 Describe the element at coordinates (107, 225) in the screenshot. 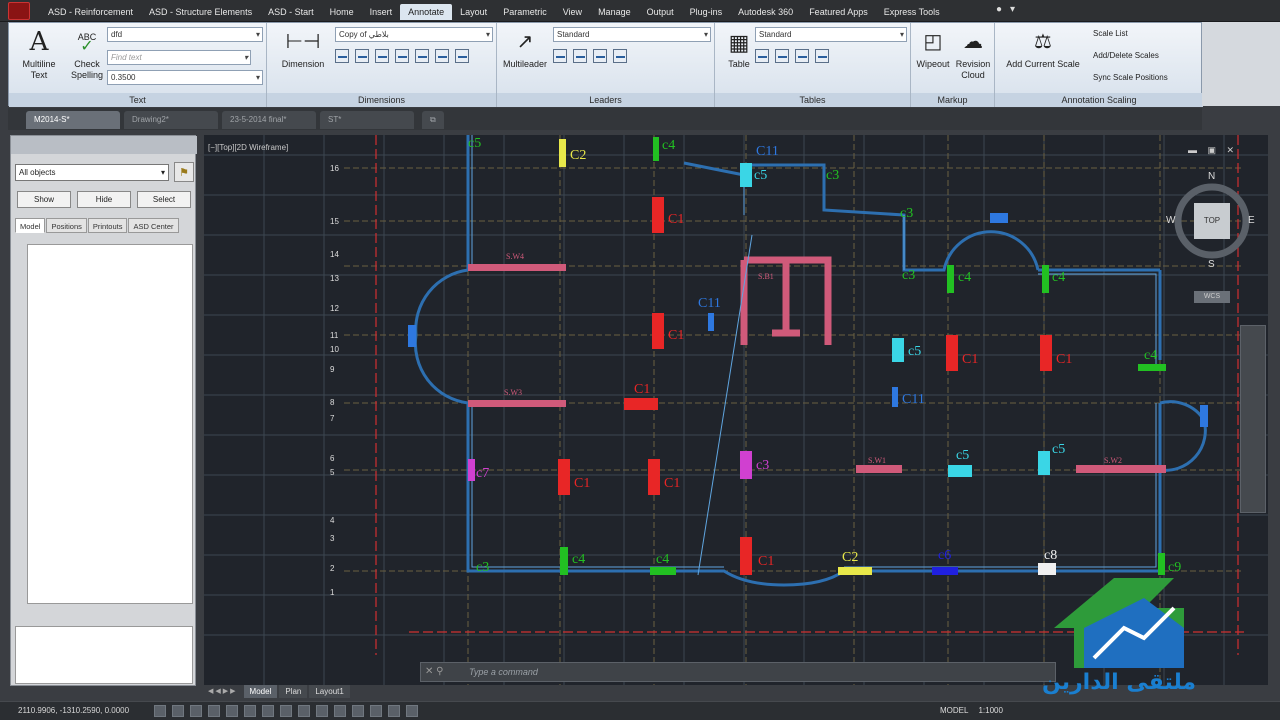

I see `tab-printouts: Printouts` at that location.